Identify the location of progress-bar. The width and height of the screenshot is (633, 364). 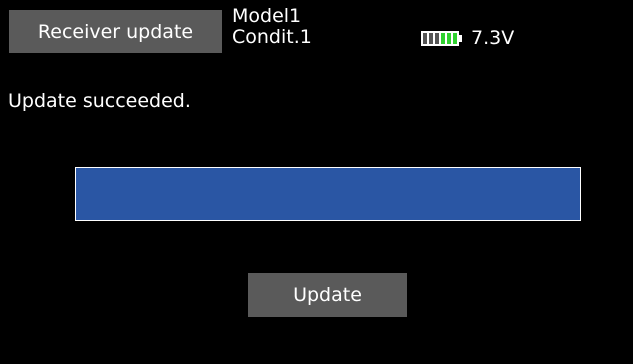
(328, 194).